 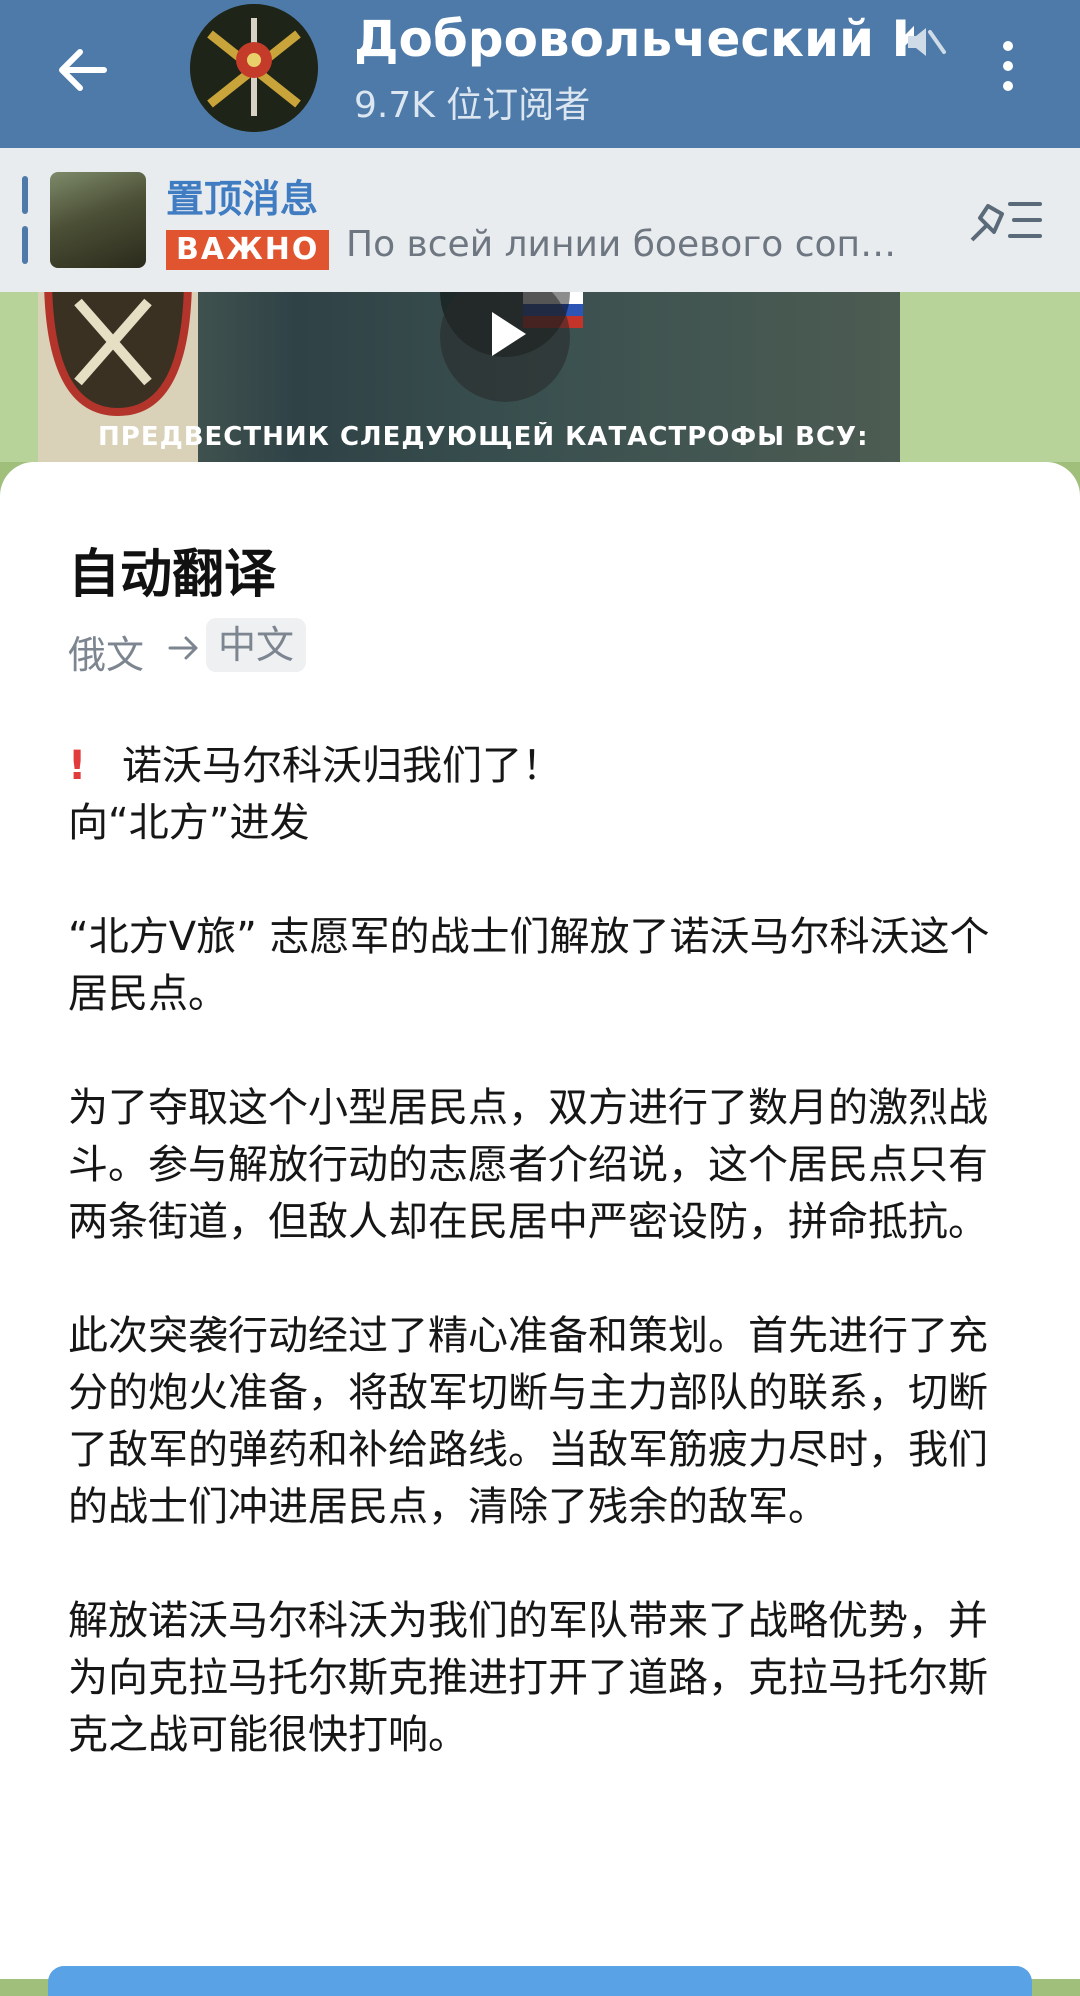 I want to click on exclamation-icon: !, so click(x=77, y=766).